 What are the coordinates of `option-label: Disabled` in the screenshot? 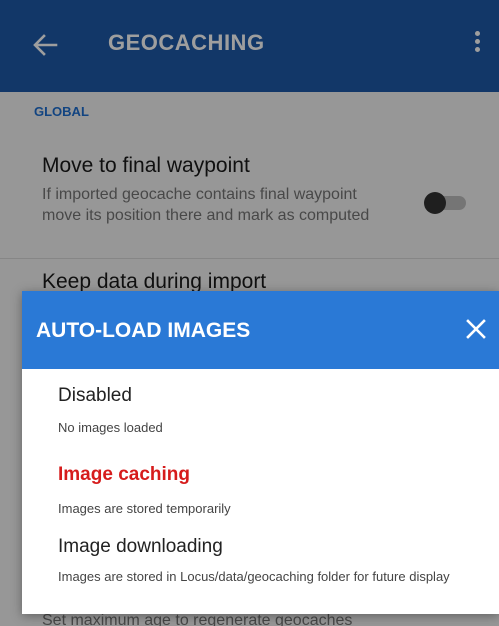 It's located at (95, 395).